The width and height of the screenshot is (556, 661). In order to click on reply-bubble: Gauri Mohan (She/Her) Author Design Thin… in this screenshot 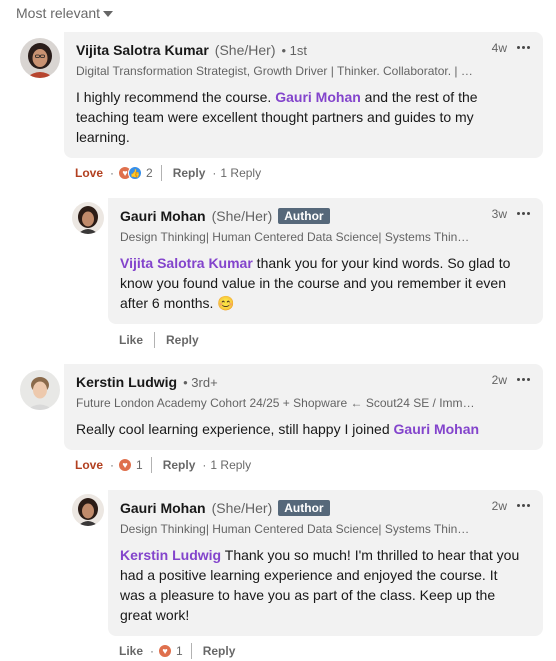, I will do `click(325, 261)`.